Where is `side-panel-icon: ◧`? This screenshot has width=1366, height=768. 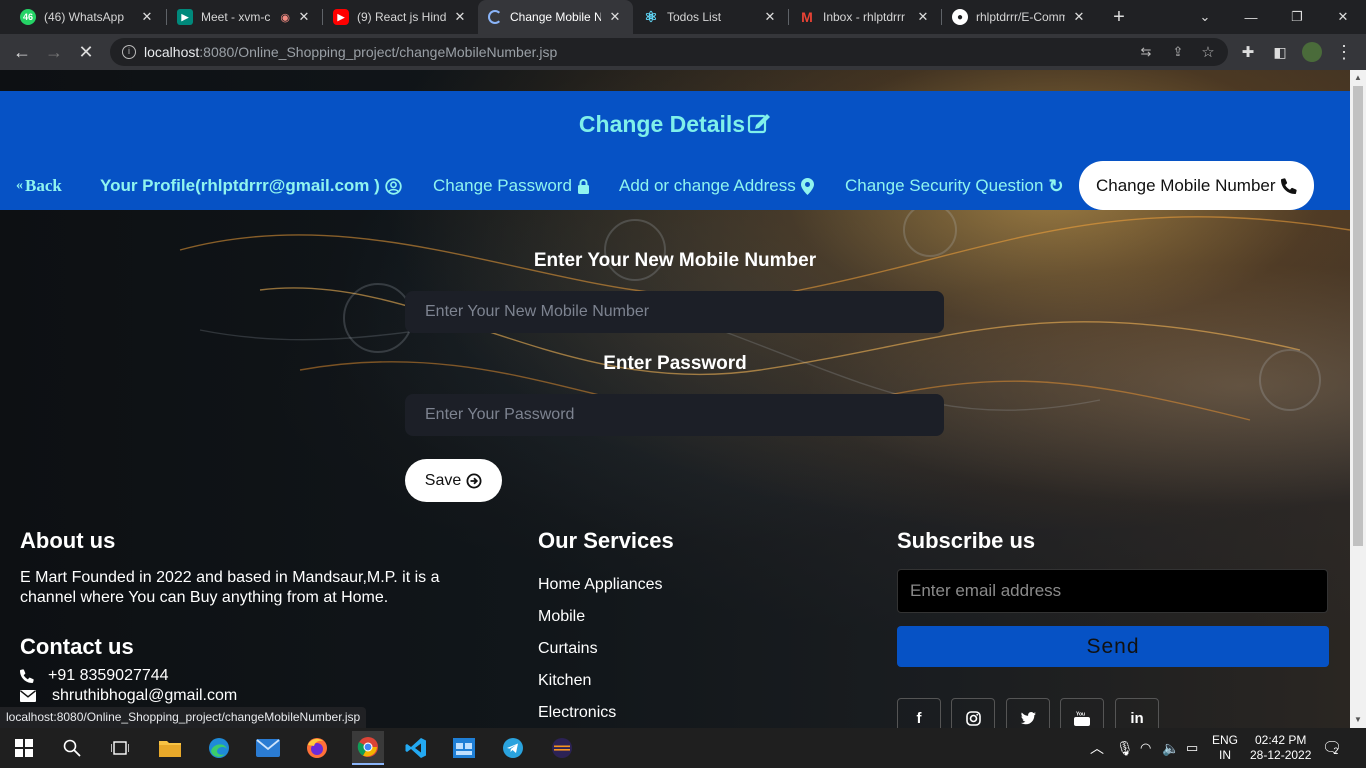 side-panel-icon: ◧ is located at coordinates (1280, 52).